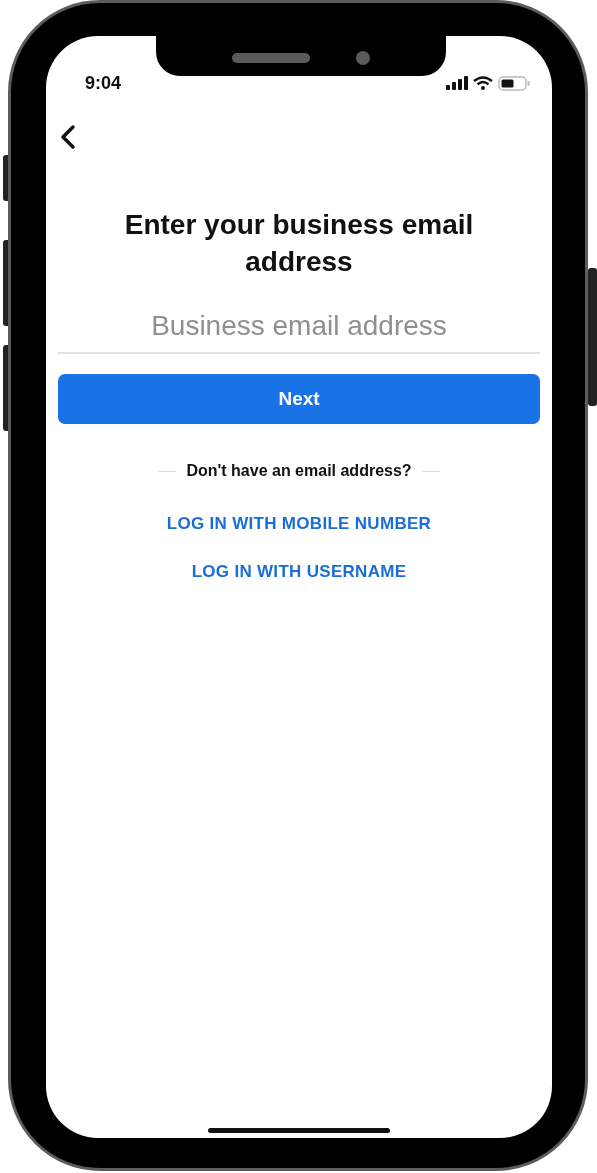  I want to click on email-input-field: Business email address, so click(299, 328).